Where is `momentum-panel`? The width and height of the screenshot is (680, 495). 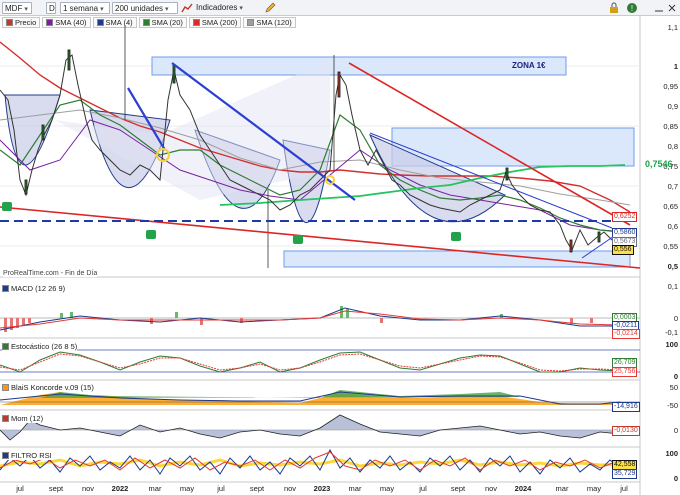 momentum-panel is located at coordinates (320, 427).